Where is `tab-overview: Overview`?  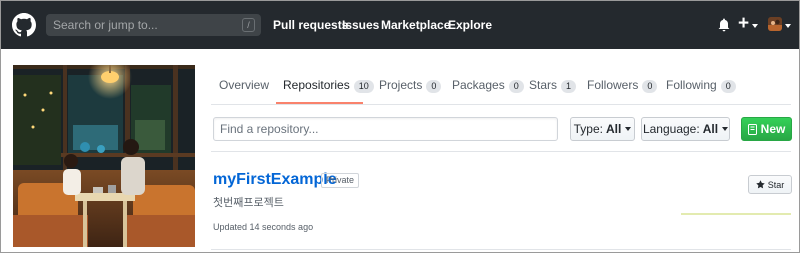
tab-overview: Overview is located at coordinates (244, 85).